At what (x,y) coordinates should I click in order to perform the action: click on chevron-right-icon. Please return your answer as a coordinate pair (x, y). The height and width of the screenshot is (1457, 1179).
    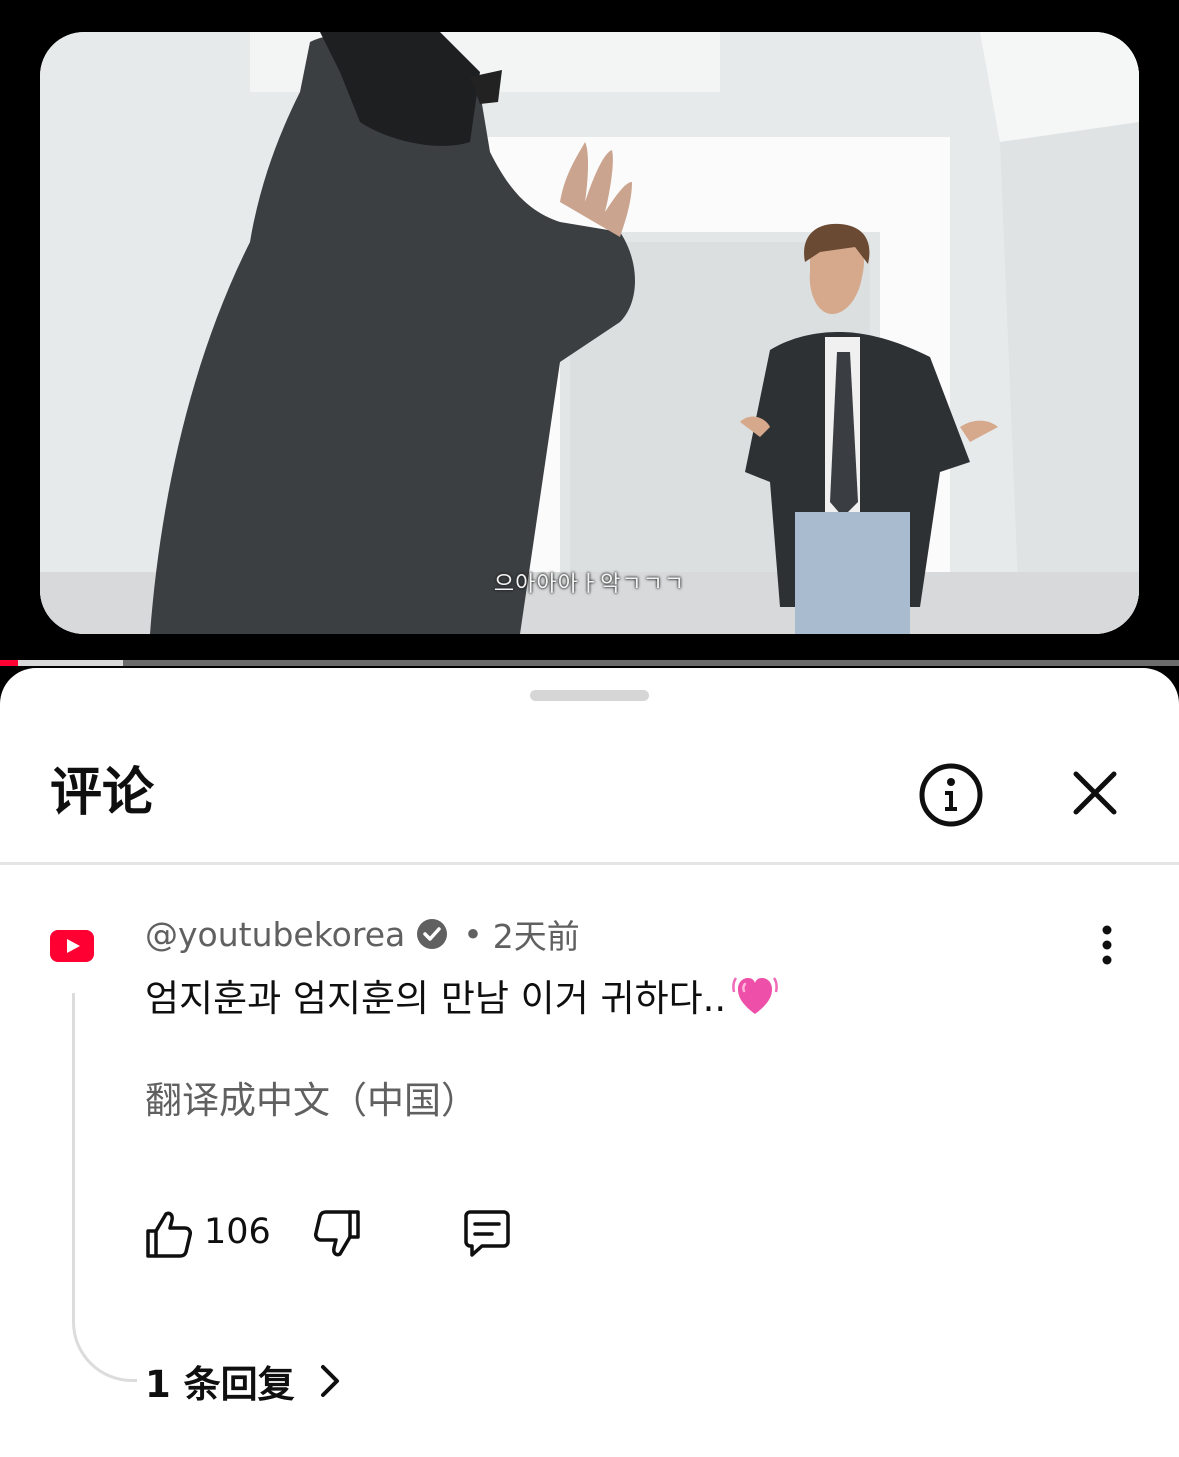
    Looking at the image, I should click on (329, 1381).